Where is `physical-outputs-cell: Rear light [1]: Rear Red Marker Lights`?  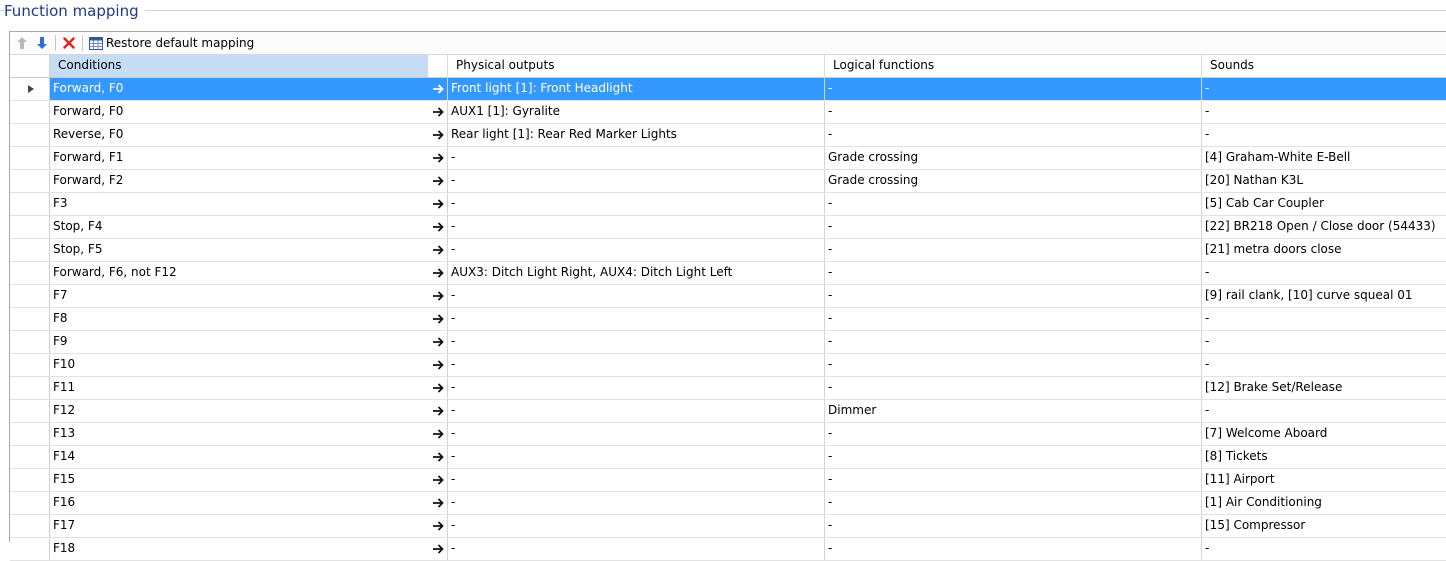
physical-outputs-cell: Rear light [1]: Rear Red Marker Lights is located at coordinates (636, 135).